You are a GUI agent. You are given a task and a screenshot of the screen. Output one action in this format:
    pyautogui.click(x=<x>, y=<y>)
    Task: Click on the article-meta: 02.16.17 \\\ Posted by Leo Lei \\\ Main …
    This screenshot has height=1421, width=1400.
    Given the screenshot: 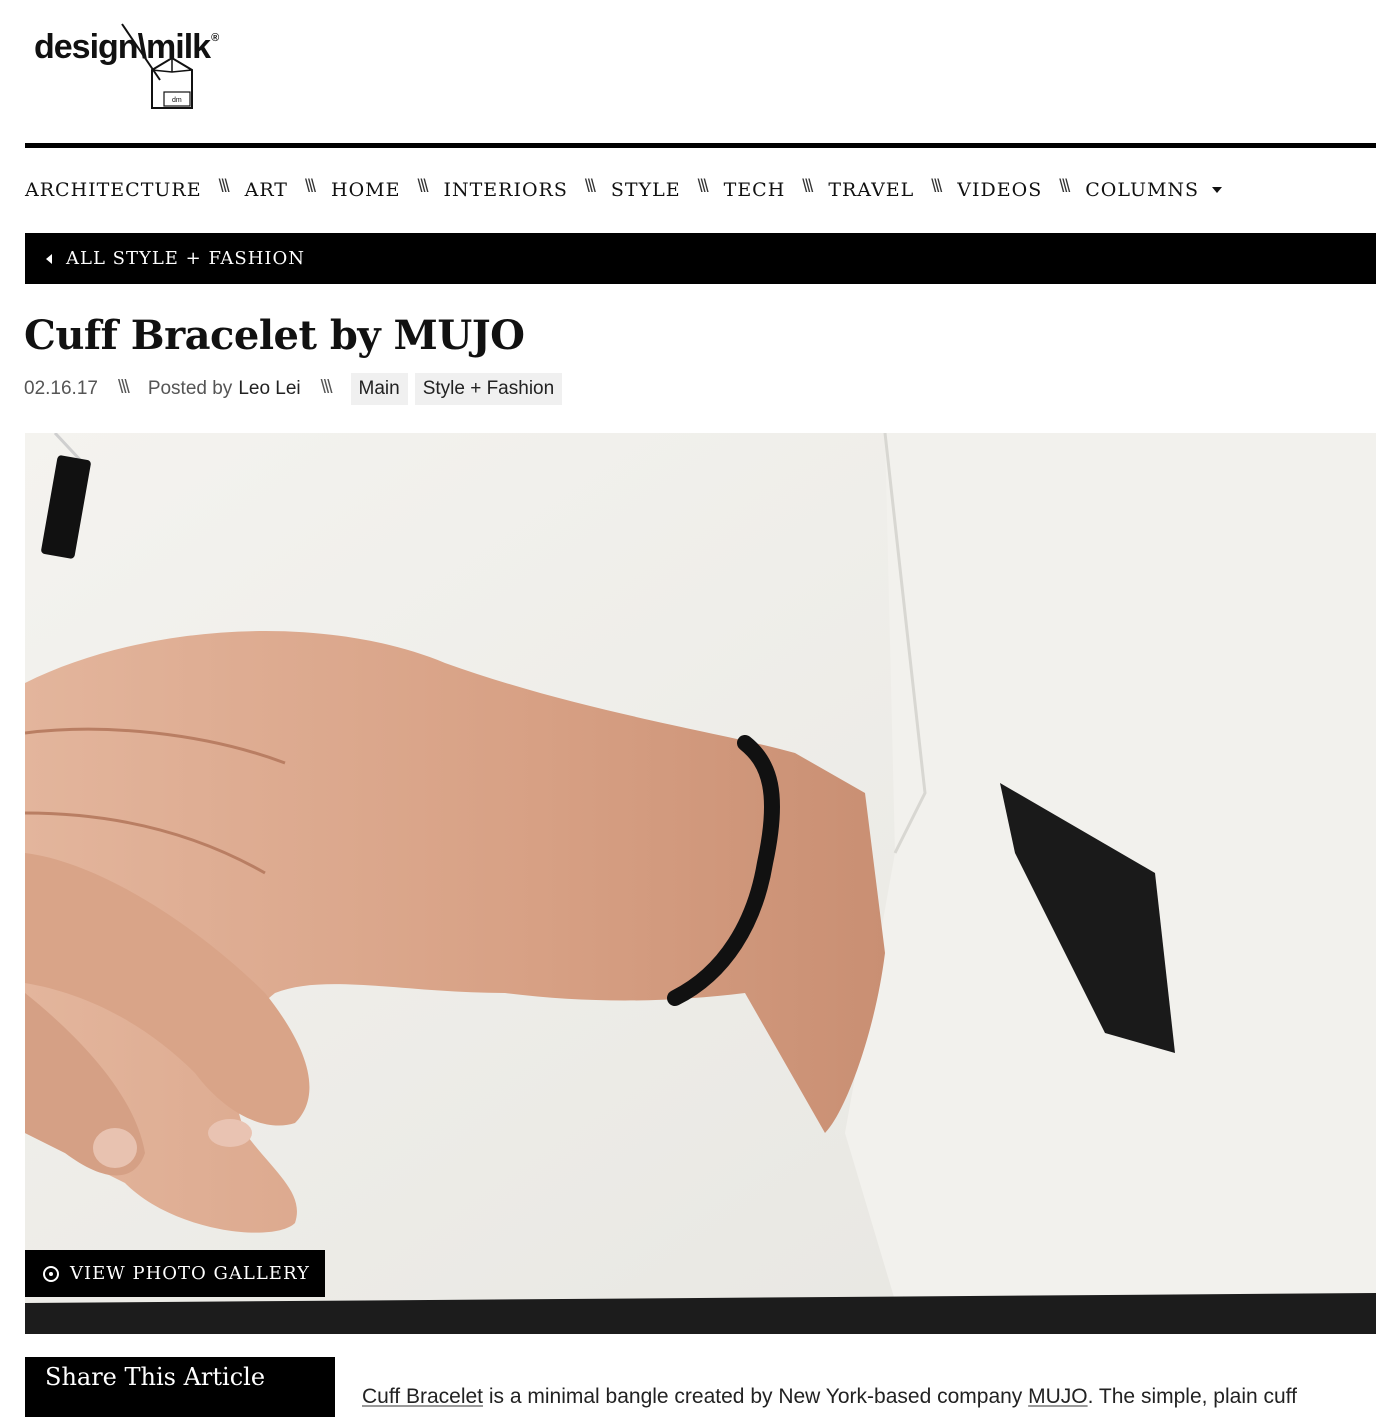 What is the action you would take?
    pyautogui.click(x=296, y=389)
    